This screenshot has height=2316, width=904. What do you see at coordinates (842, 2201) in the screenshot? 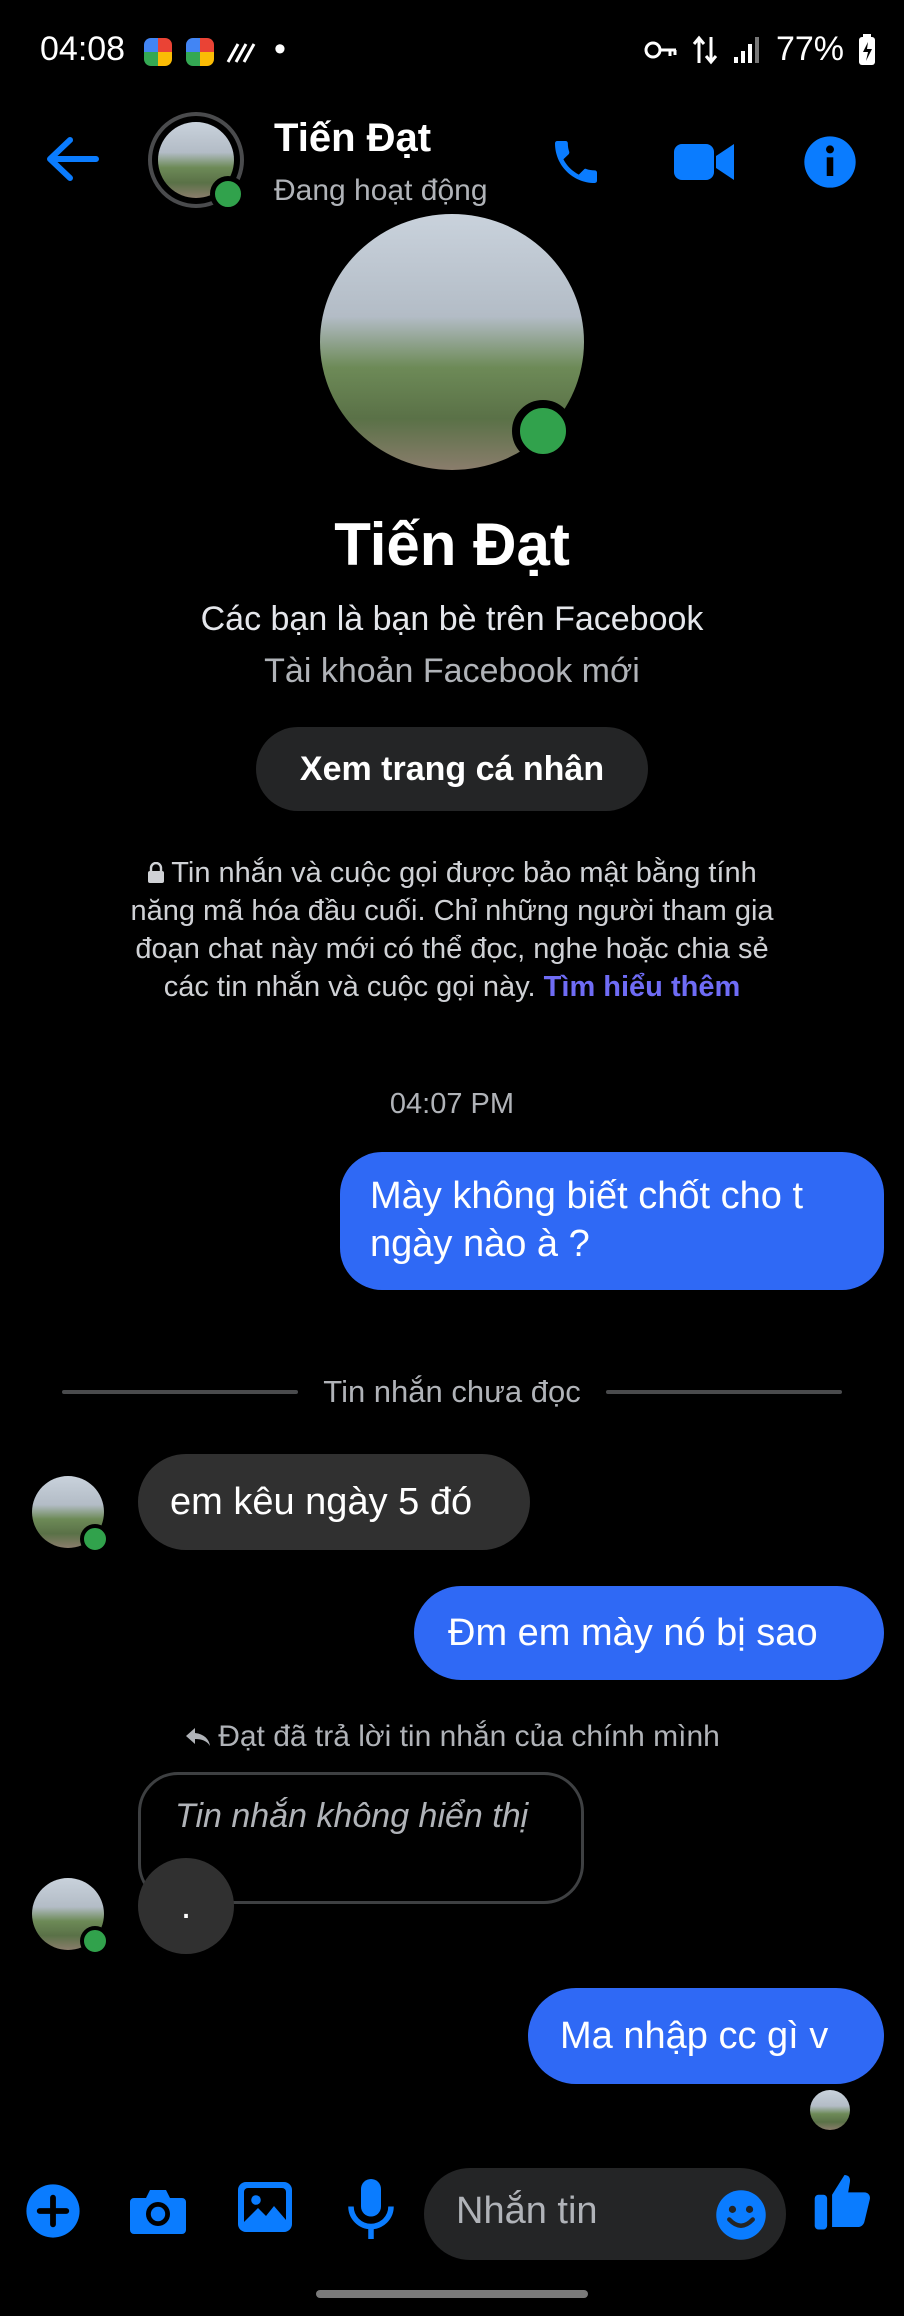
I see `like-thumb-icon` at bounding box center [842, 2201].